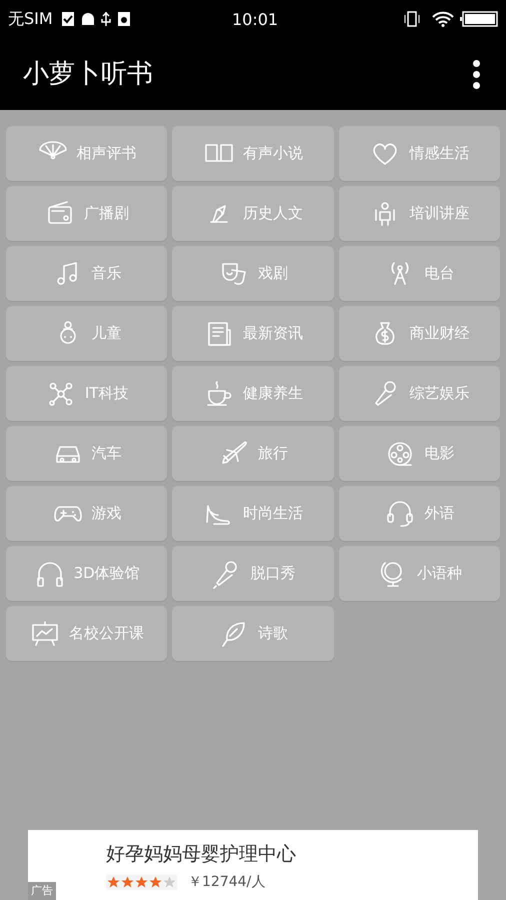 The image size is (506, 900). I want to click on category-tile: 音乐, so click(87, 273).